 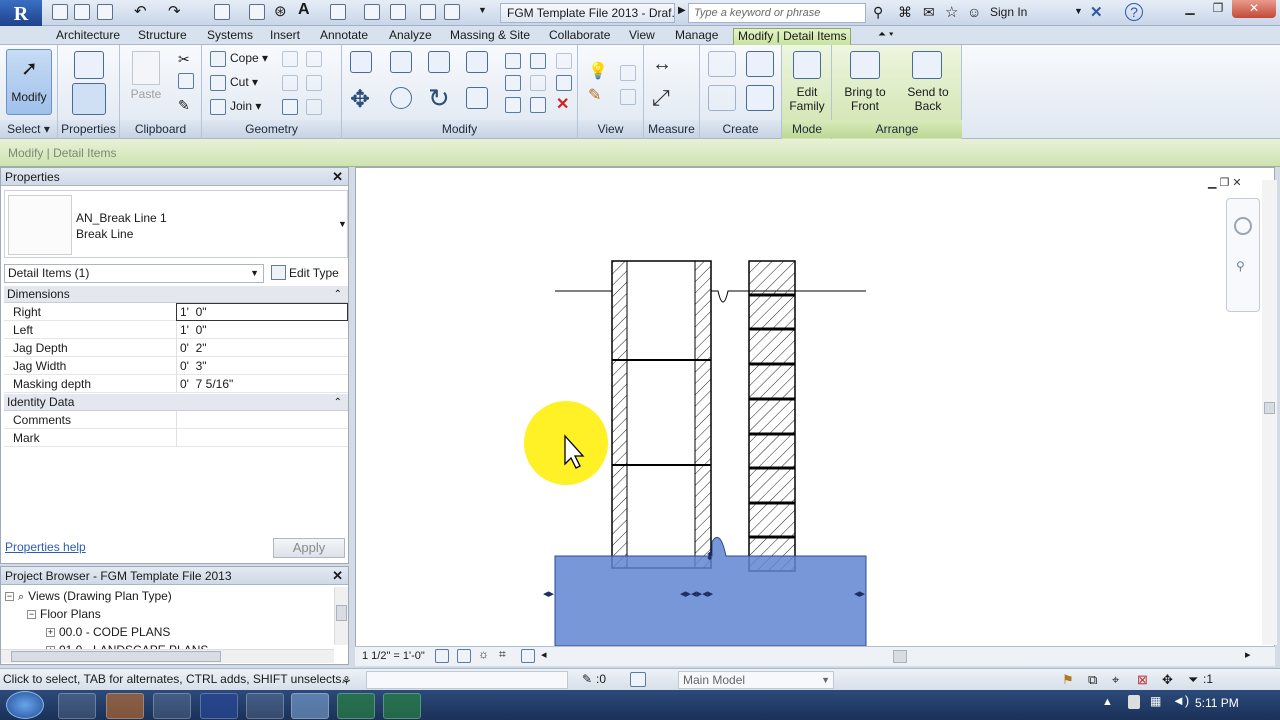 I want to click on mark-value, so click(x=262, y=438).